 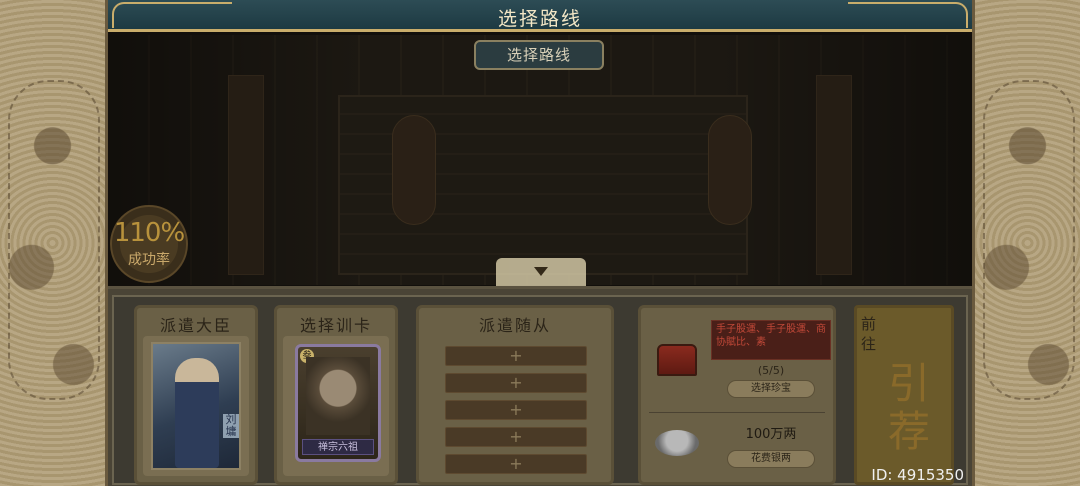 I want to click on silver-amount: 100万两, so click(x=771, y=434).